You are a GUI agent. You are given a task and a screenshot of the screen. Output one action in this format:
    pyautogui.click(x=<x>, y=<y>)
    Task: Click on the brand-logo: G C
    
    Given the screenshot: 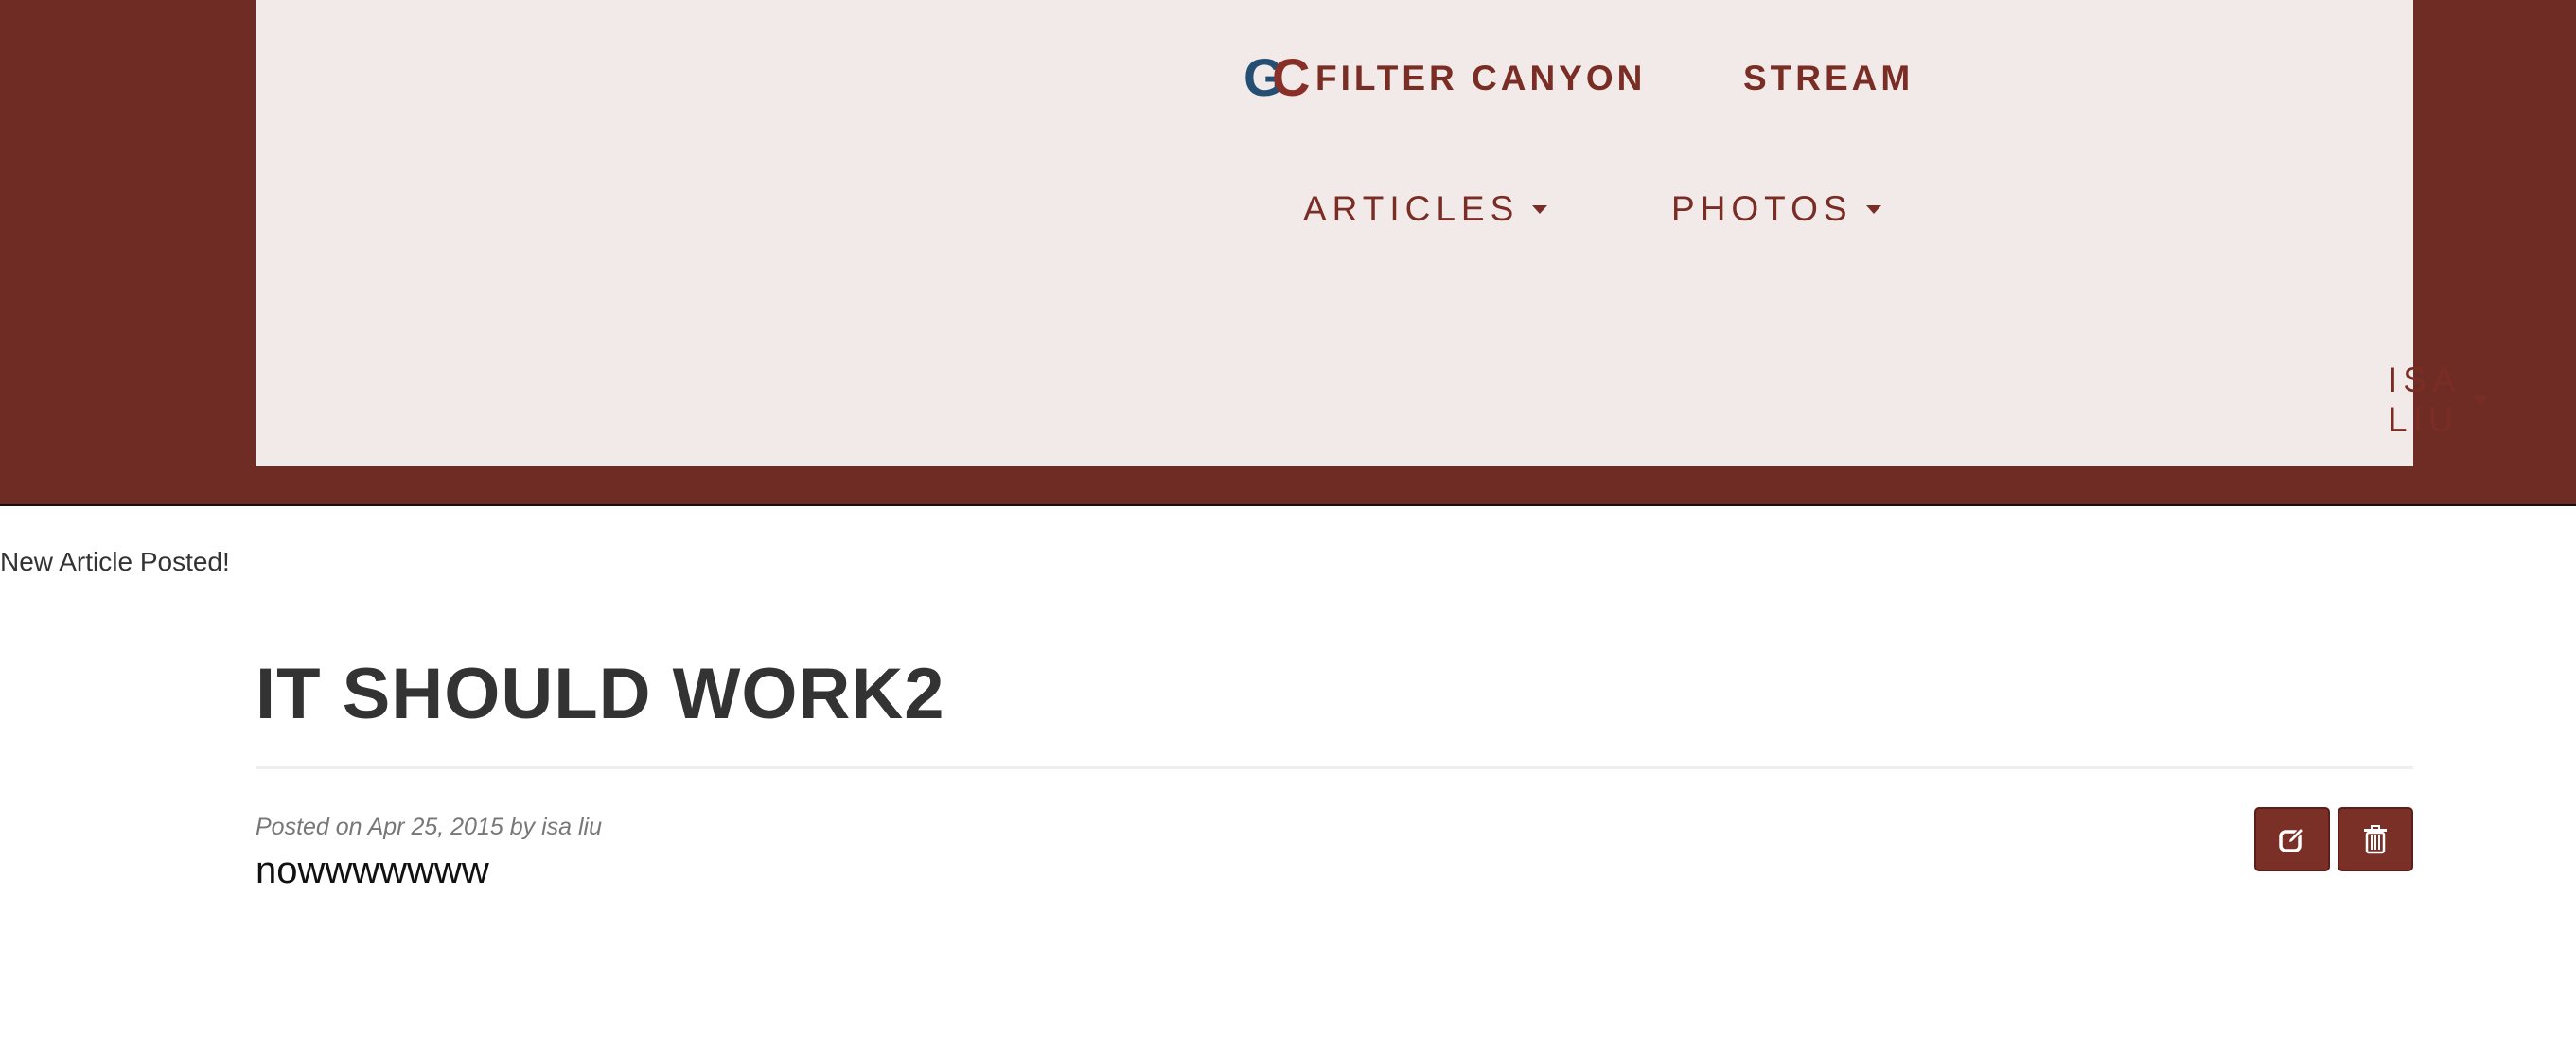 What is the action you would take?
    pyautogui.click(x=1279, y=77)
    